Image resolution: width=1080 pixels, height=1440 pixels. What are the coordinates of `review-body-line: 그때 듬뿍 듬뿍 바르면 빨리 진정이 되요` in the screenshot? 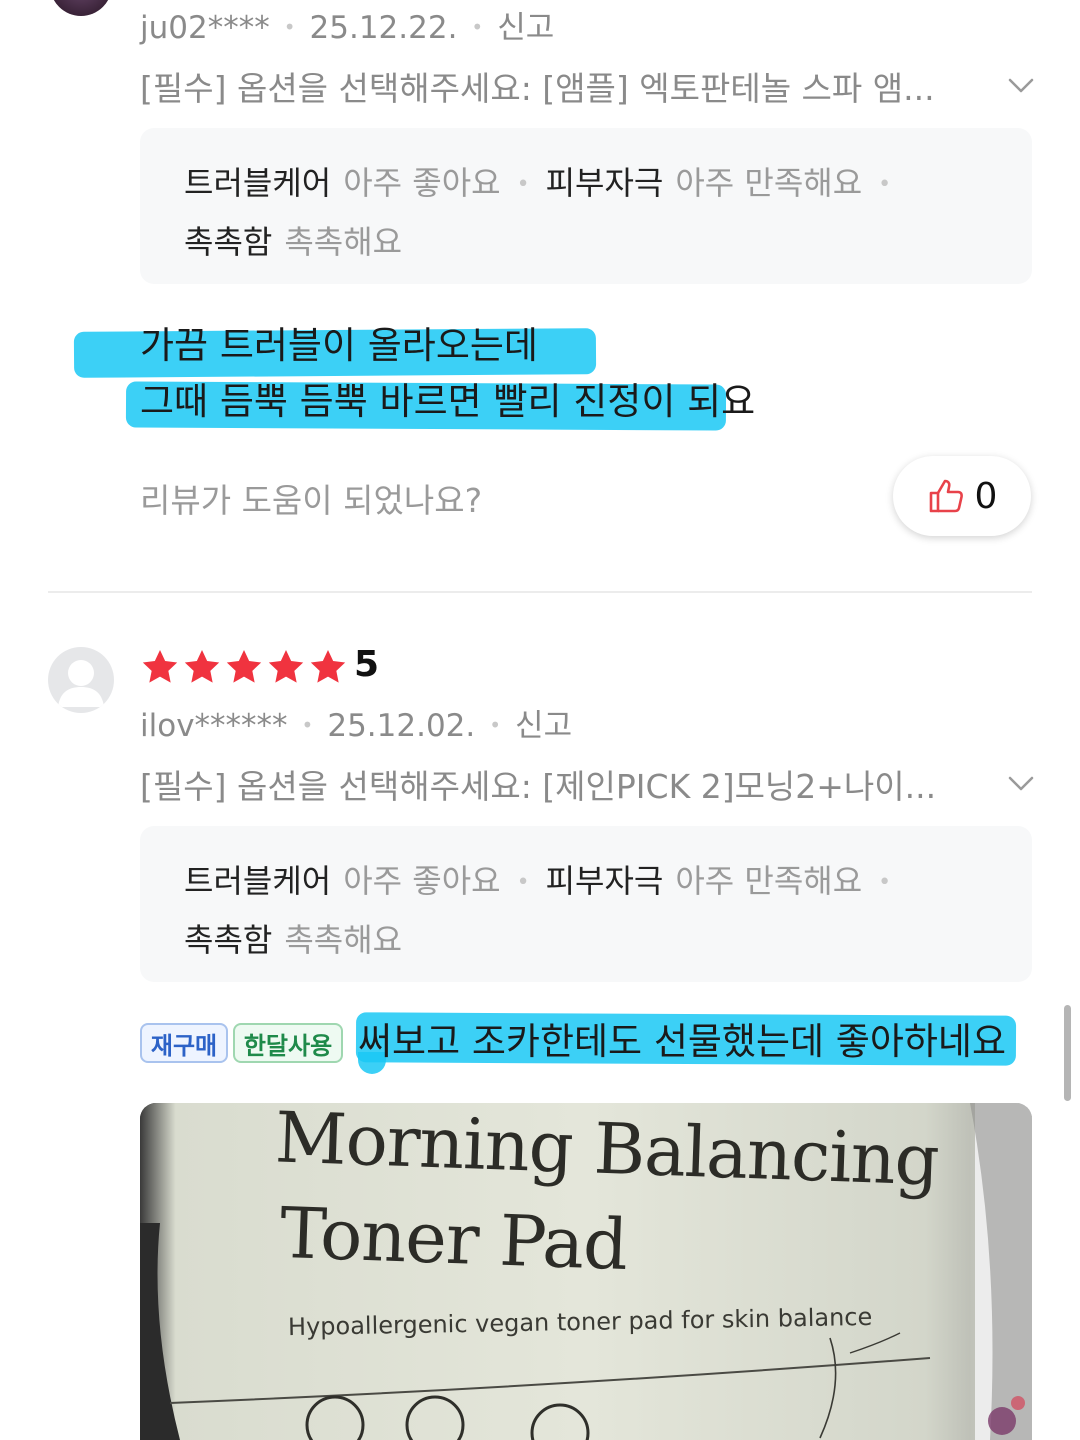 It's located at (448, 401).